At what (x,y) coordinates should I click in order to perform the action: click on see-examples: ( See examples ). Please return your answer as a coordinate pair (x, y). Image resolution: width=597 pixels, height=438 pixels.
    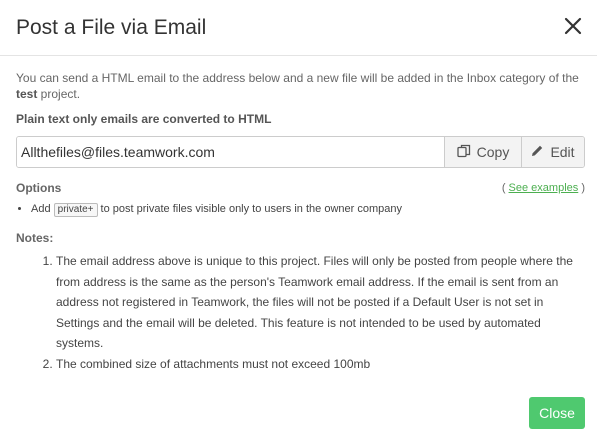
    Looking at the image, I should click on (543, 188).